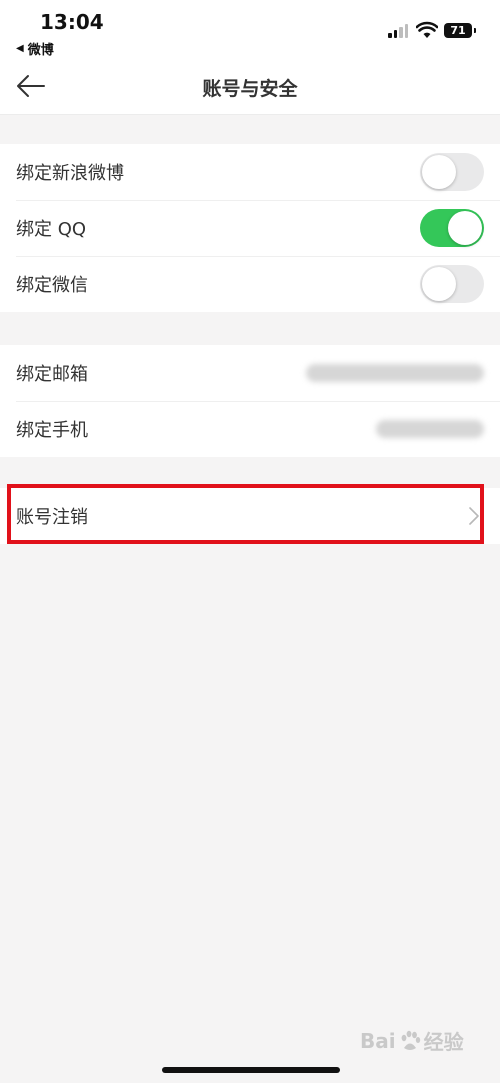 This screenshot has width=500, height=1083. I want to click on cellular-signal-icon, so click(398, 31).